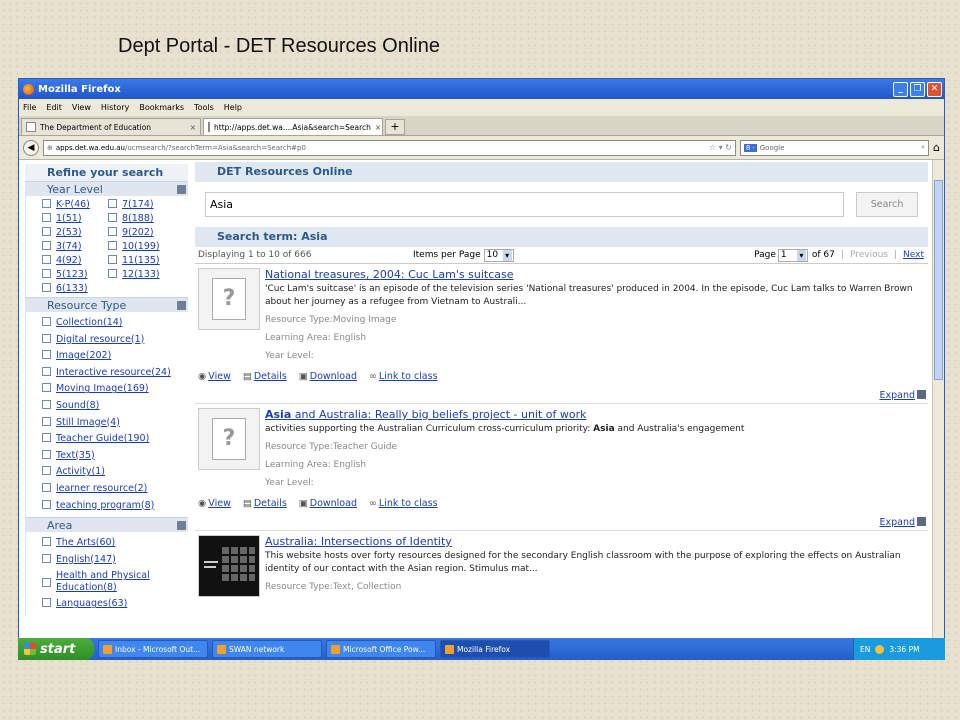 The width and height of the screenshot is (960, 720). Describe the element at coordinates (75, 455) in the screenshot. I see `filter-link: Text(35)` at that location.